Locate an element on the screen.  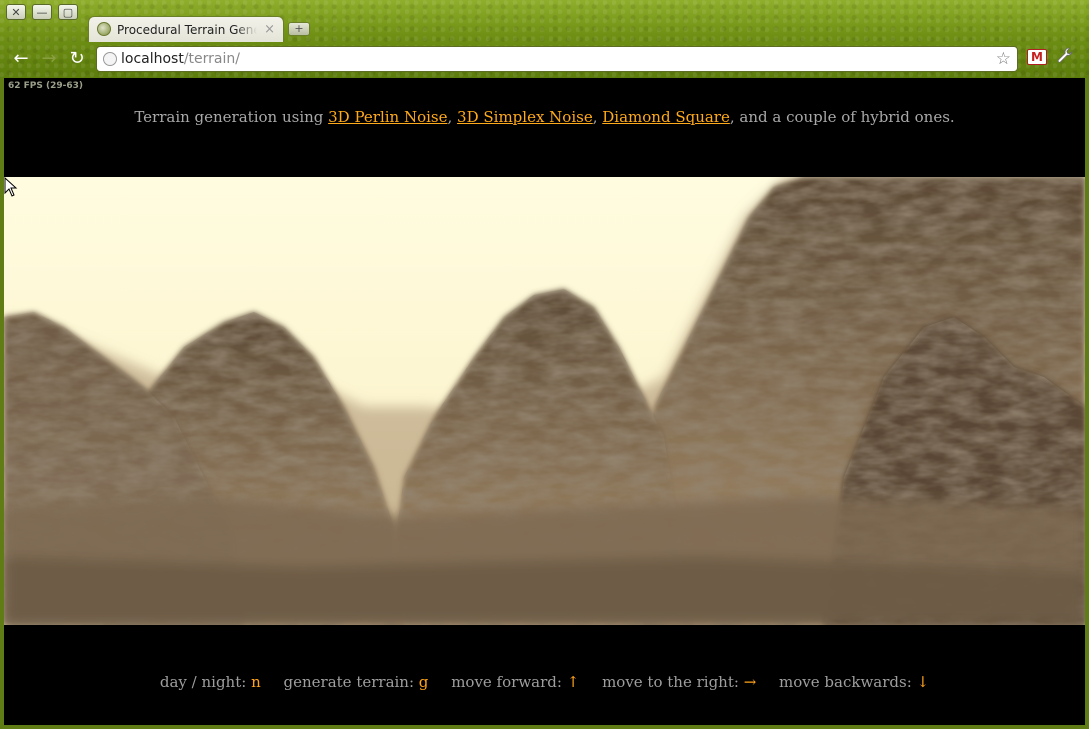
link-diamond-square: Diamond Square is located at coordinates (666, 117).